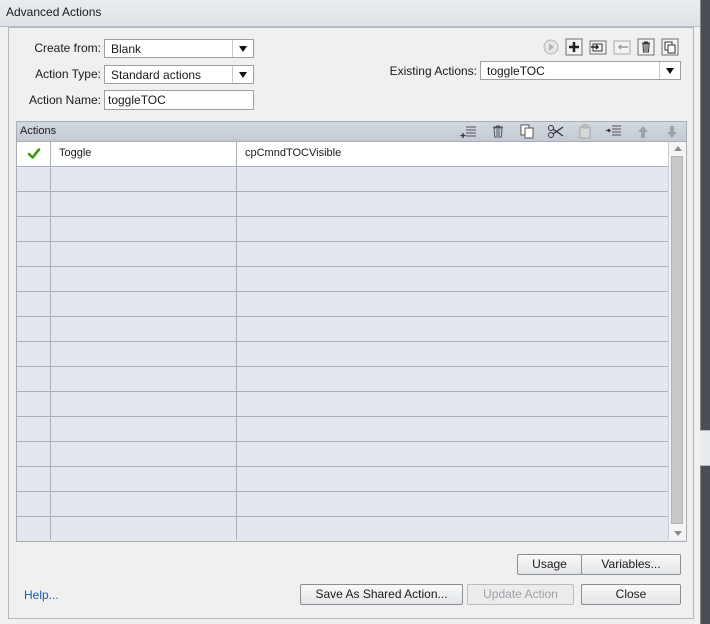 The width and height of the screenshot is (710, 624). Describe the element at coordinates (516, 71) in the screenshot. I see `existing-actions-value: toggleTOC` at that location.